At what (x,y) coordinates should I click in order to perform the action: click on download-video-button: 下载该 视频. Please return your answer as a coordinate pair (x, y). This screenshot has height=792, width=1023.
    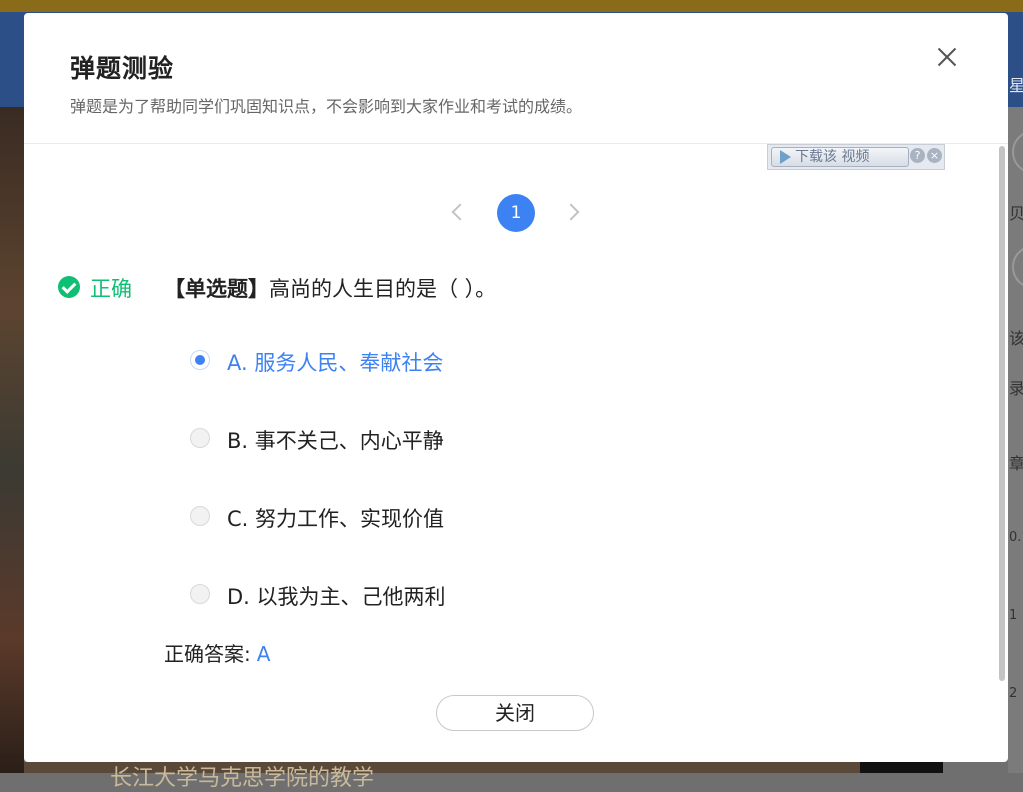
    Looking at the image, I should click on (840, 157).